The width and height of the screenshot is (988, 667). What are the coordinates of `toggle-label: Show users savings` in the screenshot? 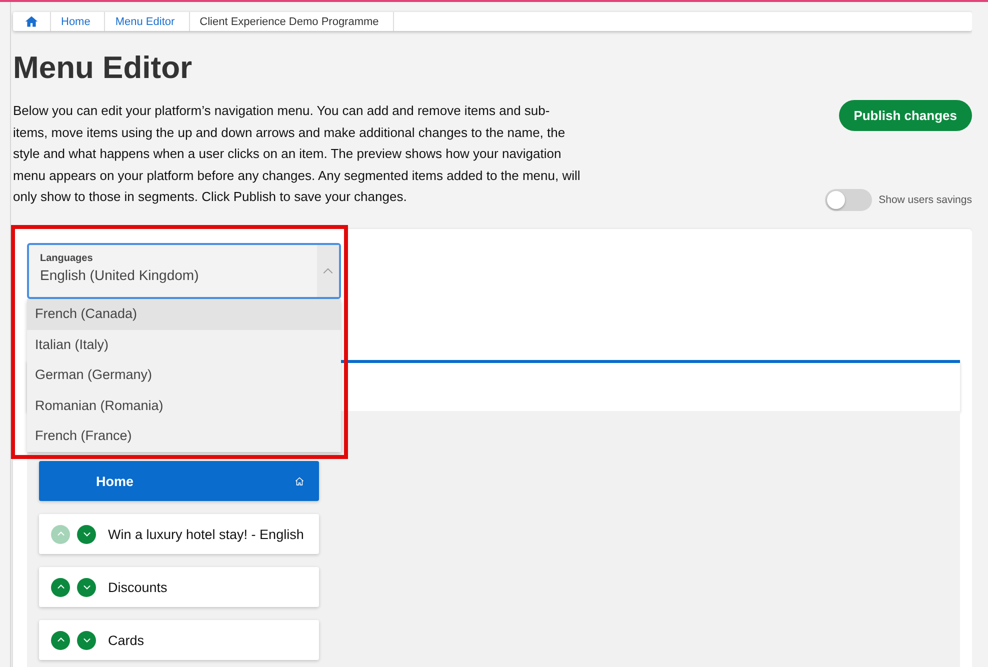 It's located at (925, 200).